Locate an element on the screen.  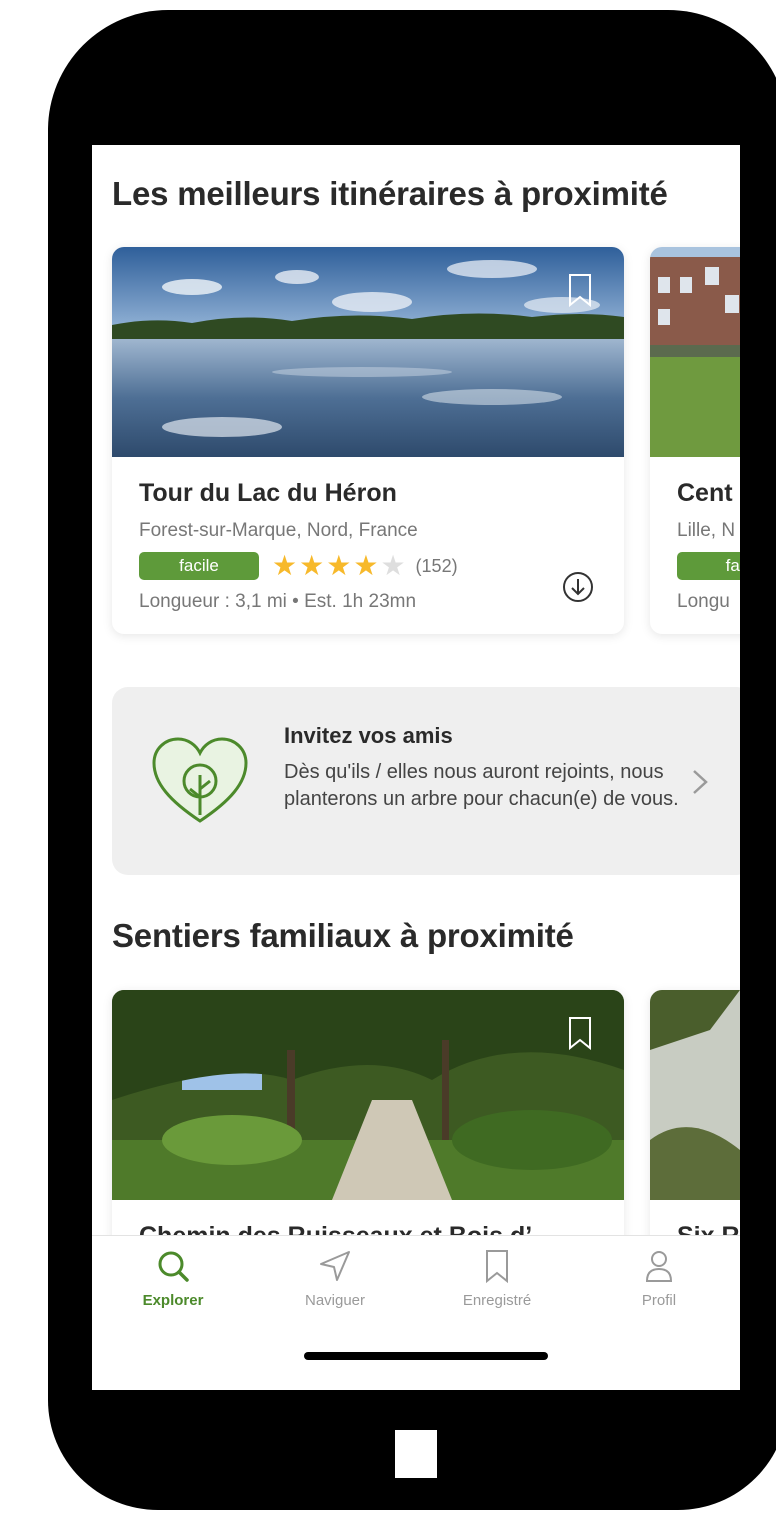
trail-location: Lille, N is located at coordinates (706, 530).